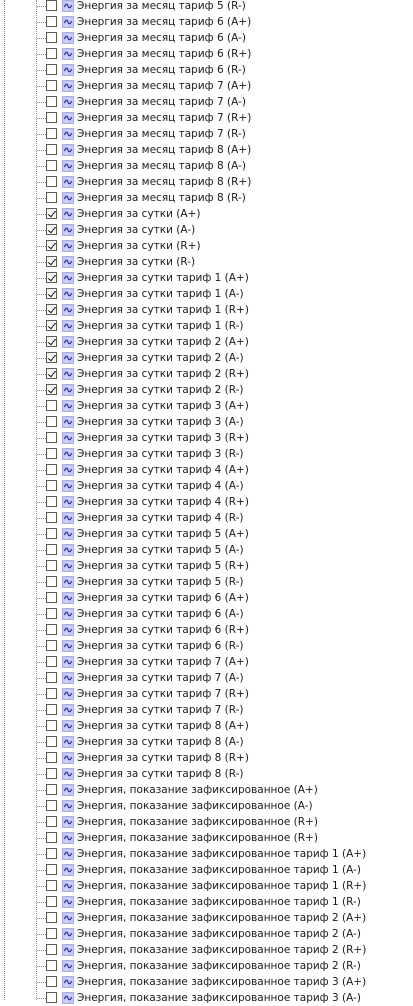 The image size is (413, 1006). I want to click on tree-item: Энергия за сутки (A-), so click(206, 230).